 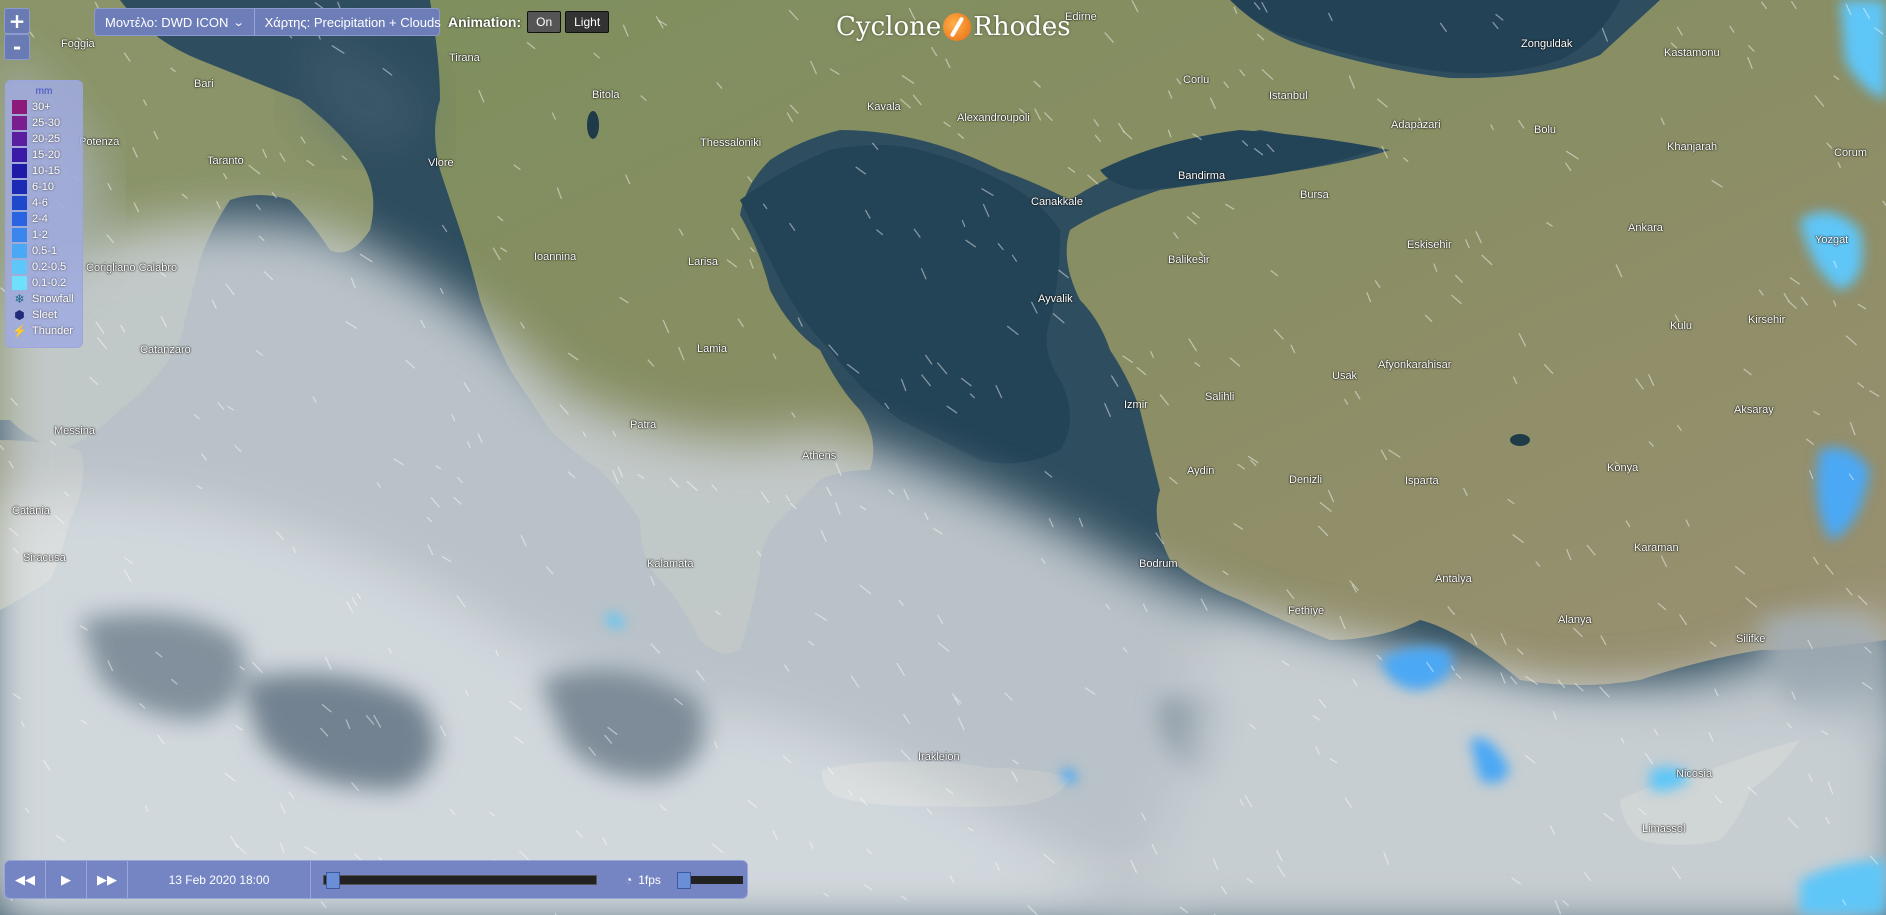 I want to click on city-label: Zonguldak, so click(x=1547, y=44).